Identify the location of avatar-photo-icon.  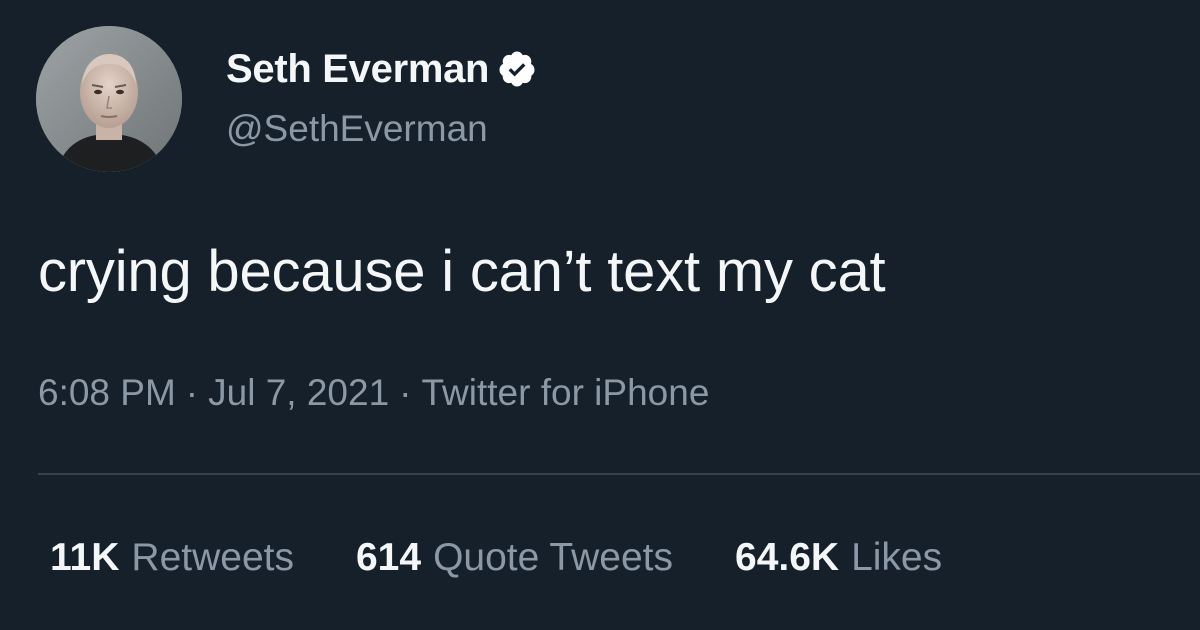
(109, 99).